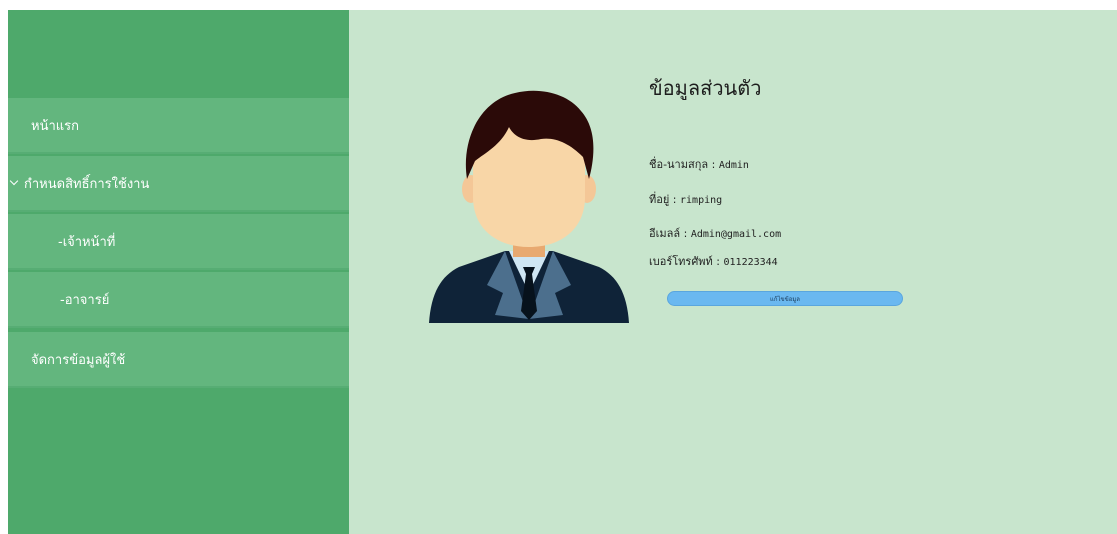 The width and height of the screenshot is (1117, 534). What do you see at coordinates (663, 199) in the screenshot?
I see `address-label: ที่อยู่ :` at bounding box center [663, 199].